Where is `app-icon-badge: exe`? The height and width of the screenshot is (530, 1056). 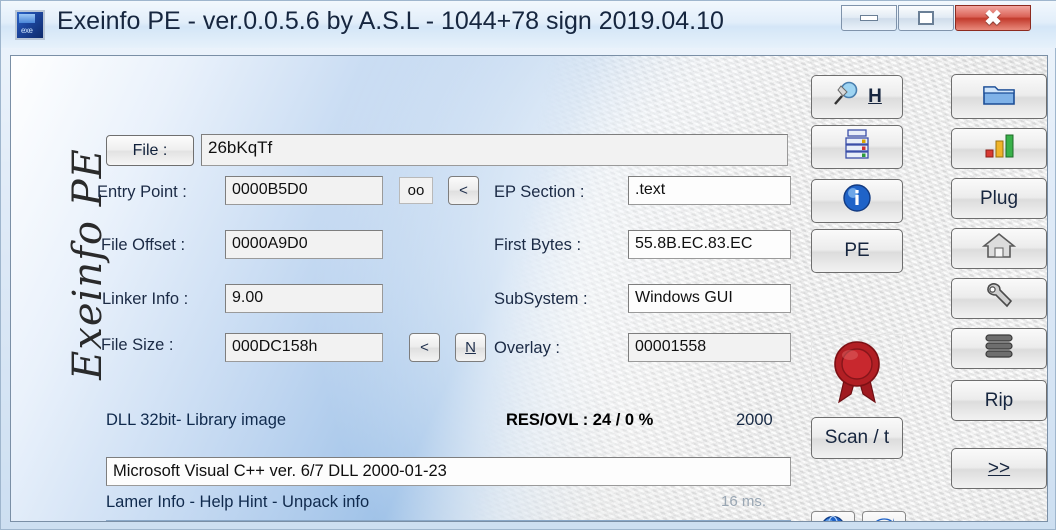 app-icon-badge: exe is located at coordinates (27, 30).